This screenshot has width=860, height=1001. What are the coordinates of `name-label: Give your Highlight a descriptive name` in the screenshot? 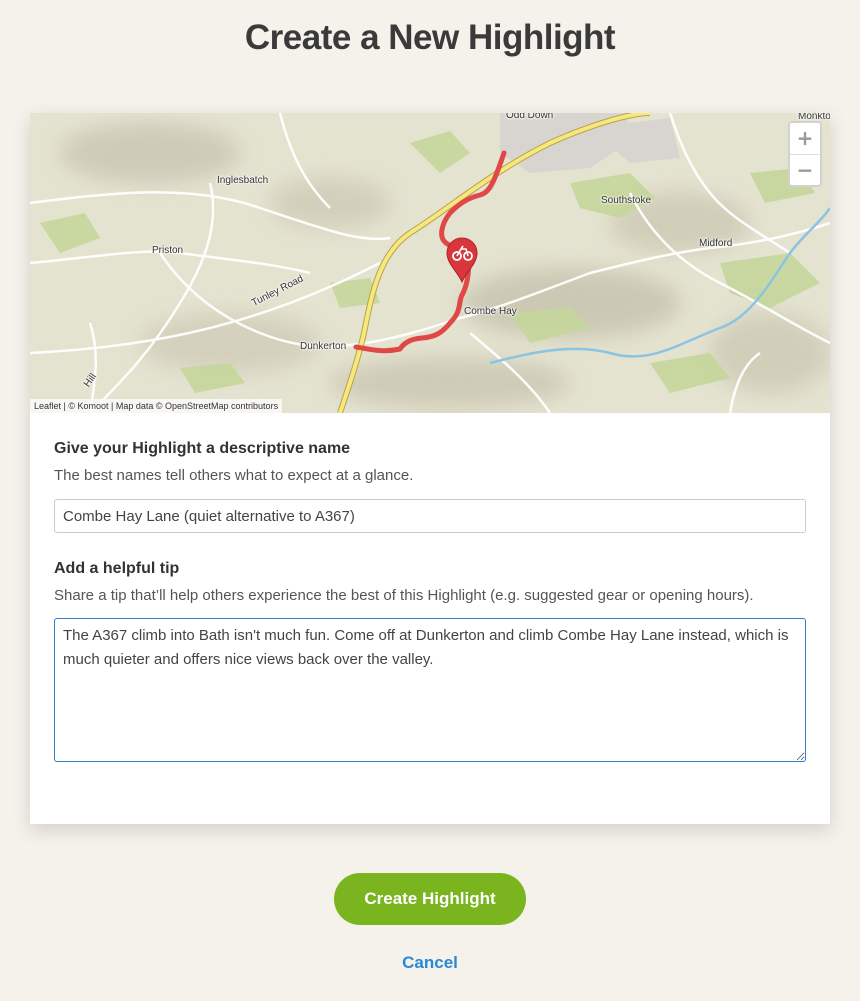 It's located at (202, 448).